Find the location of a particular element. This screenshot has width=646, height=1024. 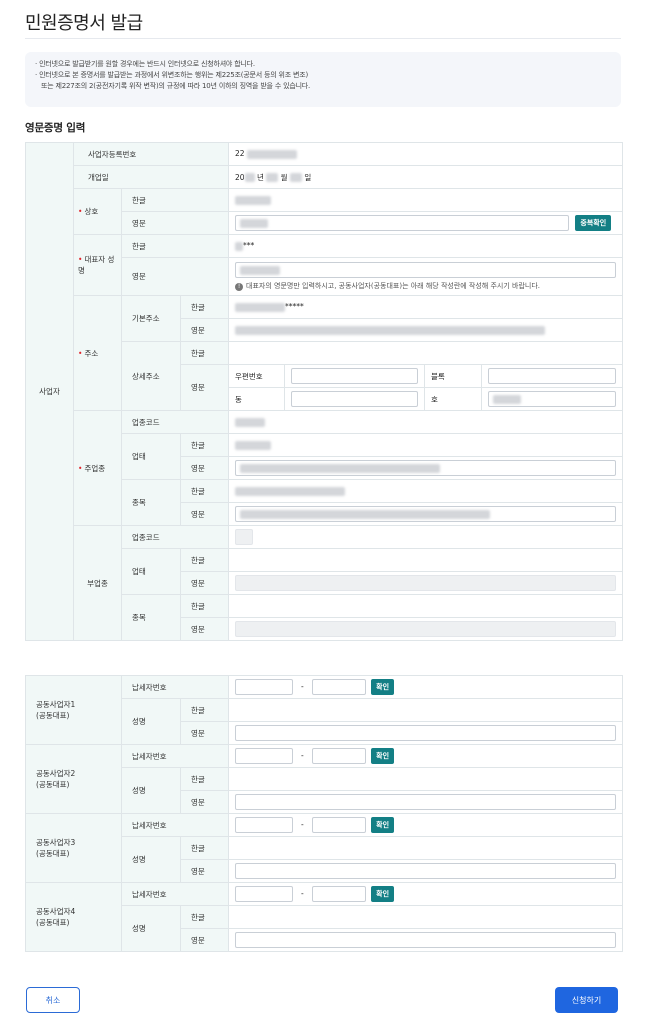

basic-address-korean-label: 한글 is located at coordinates (204, 307).